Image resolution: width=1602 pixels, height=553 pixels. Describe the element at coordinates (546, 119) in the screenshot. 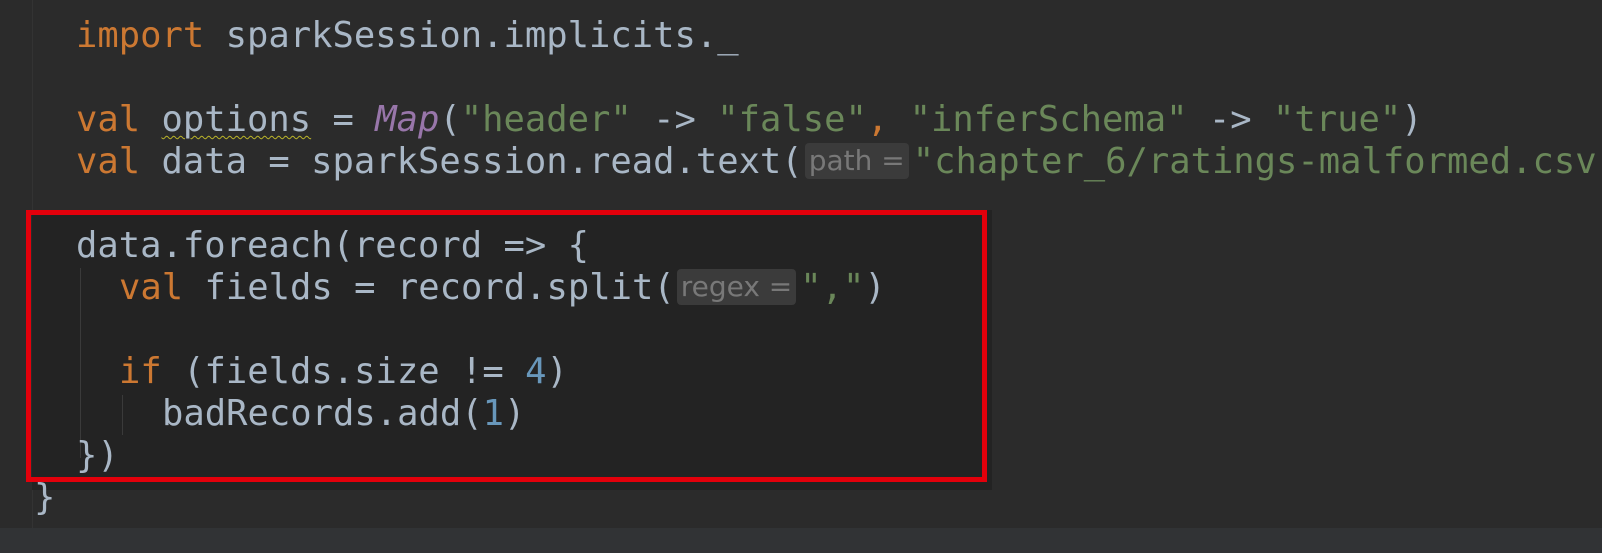

I see `string-header: "header"` at that location.